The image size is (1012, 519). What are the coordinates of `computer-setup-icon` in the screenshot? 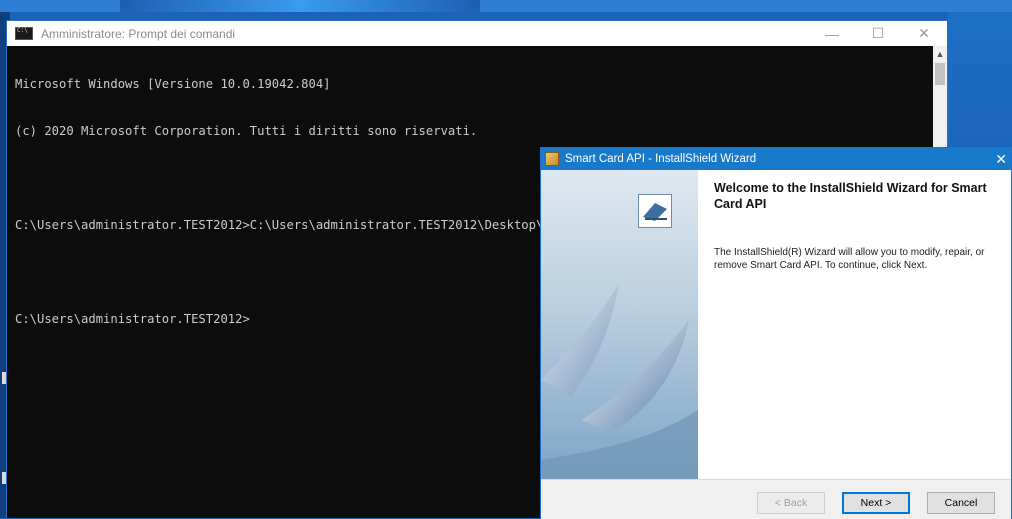 It's located at (655, 211).